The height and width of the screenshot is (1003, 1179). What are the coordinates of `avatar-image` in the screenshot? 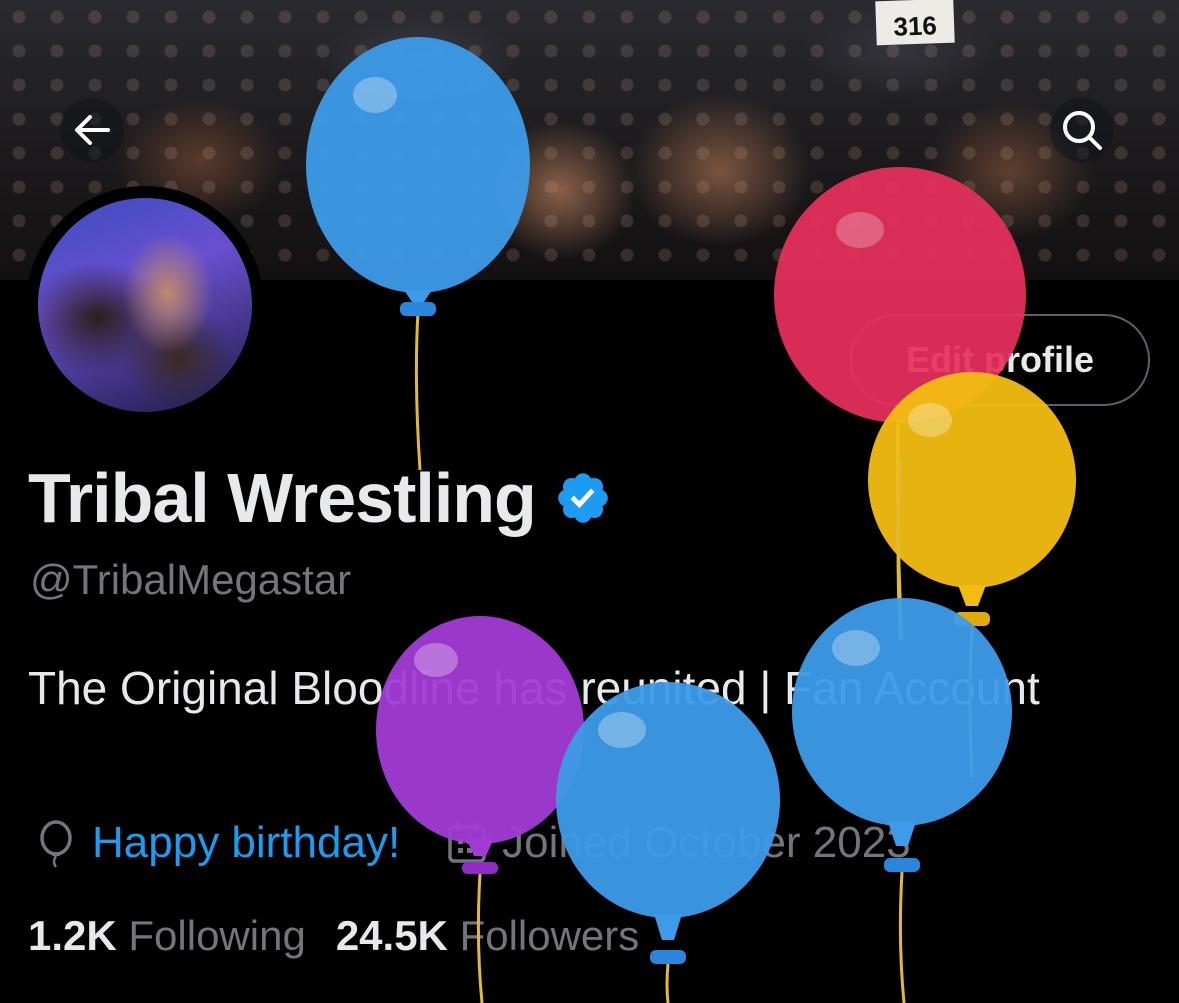 It's located at (145, 305).